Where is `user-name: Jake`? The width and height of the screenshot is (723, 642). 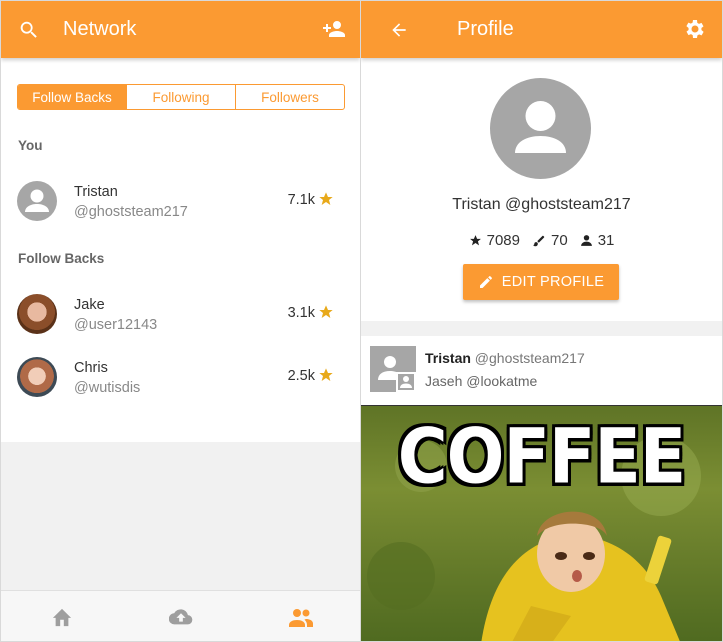
user-name: Jake is located at coordinates (89, 305).